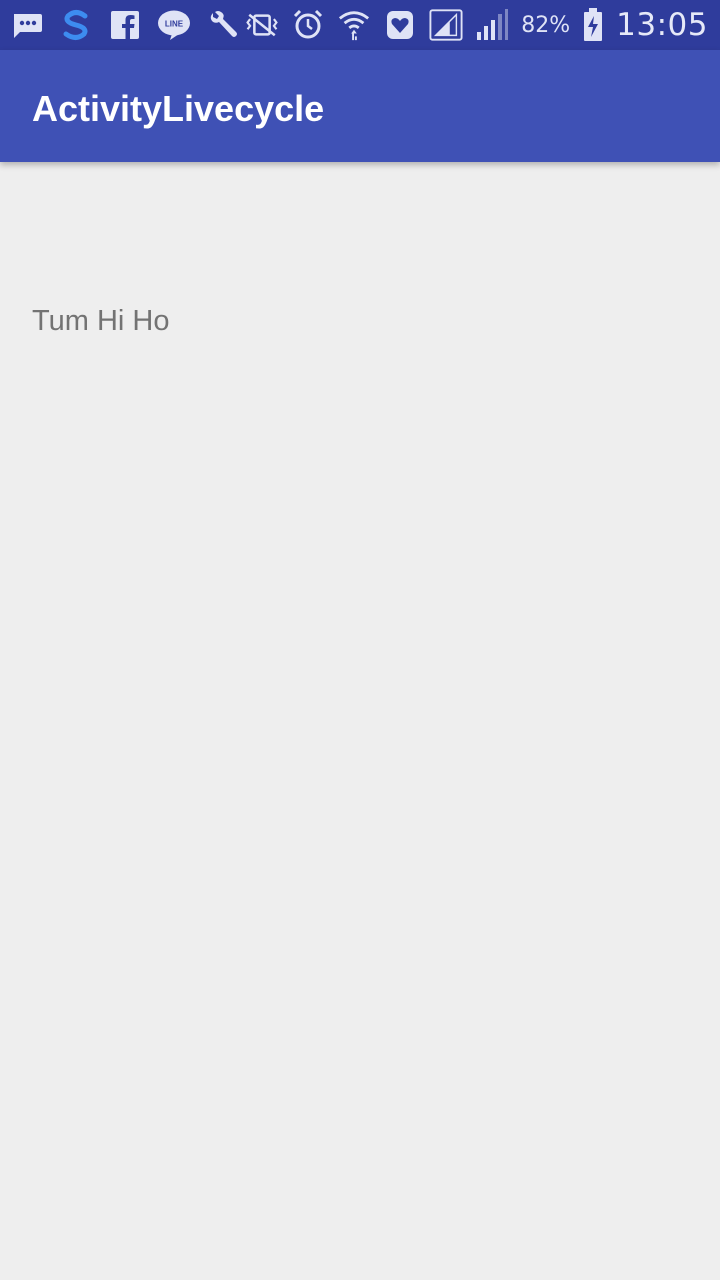  What do you see at coordinates (360, 106) in the screenshot?
I see `app-bar: ActivityLivecycle` at bounding box center [360, 106].